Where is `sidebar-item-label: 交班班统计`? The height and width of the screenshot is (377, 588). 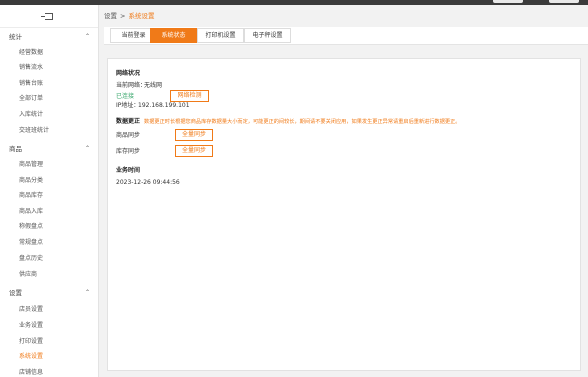 sidebar-item-label: 交班班统计 is located at coordinates (34, 130).